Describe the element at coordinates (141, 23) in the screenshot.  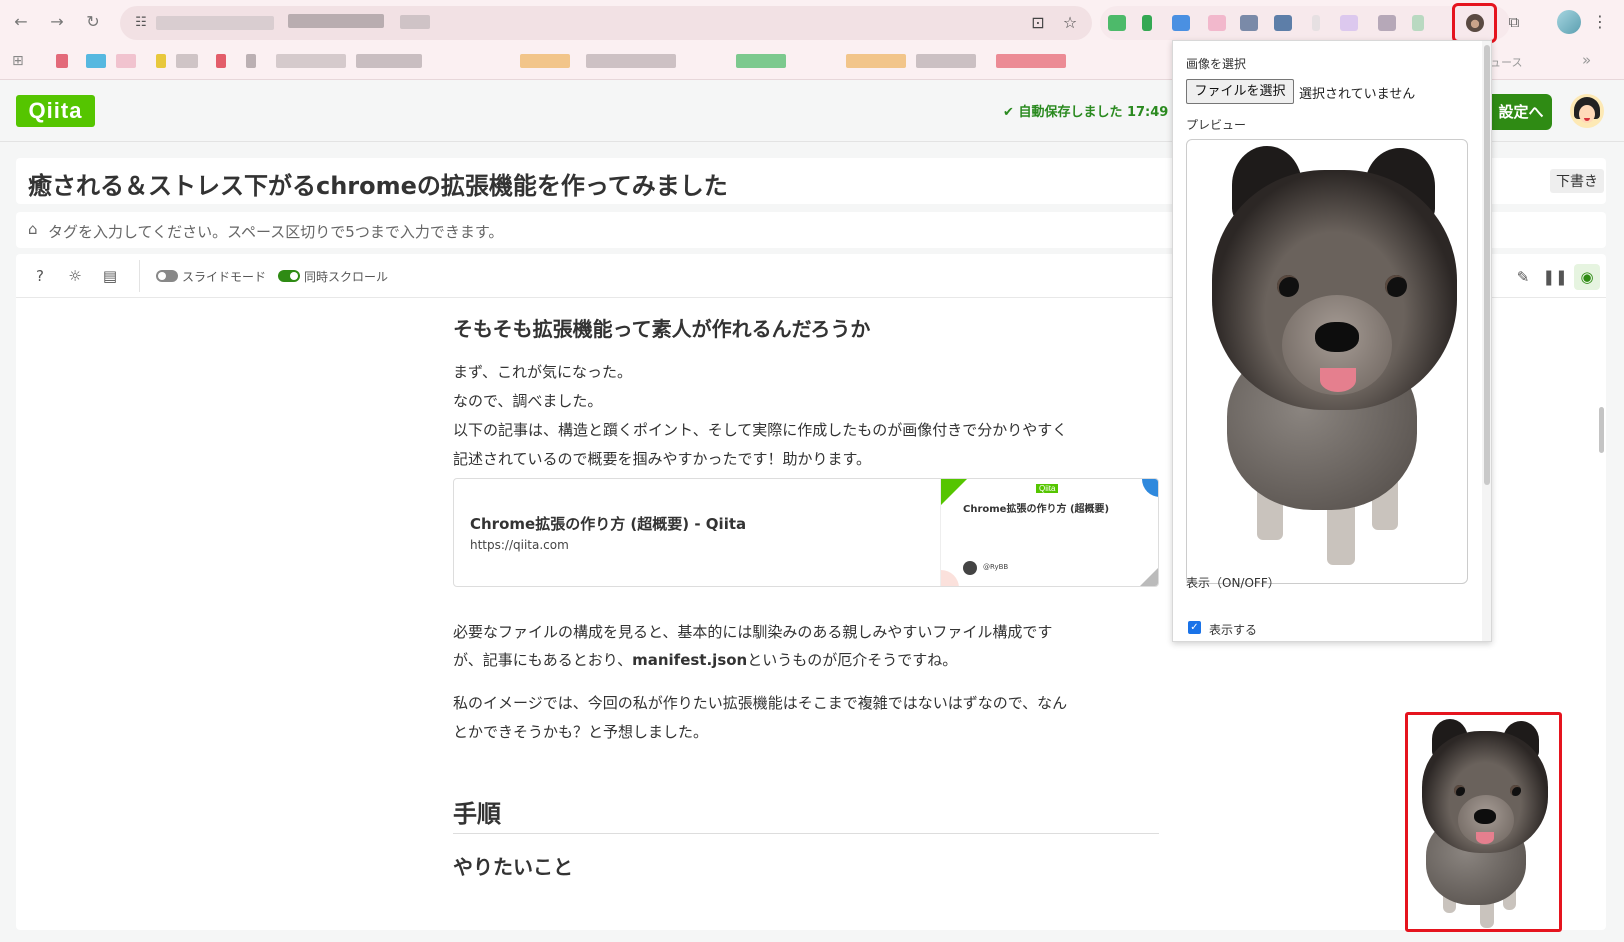
I see `site-info-icon: ☷` at that location.